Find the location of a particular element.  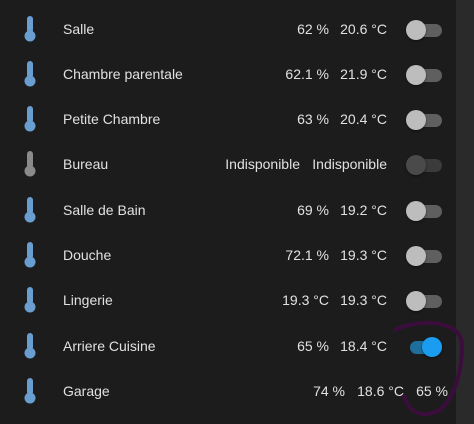

humidity-value: 19.3 °C is located at coordinates (305, 300).